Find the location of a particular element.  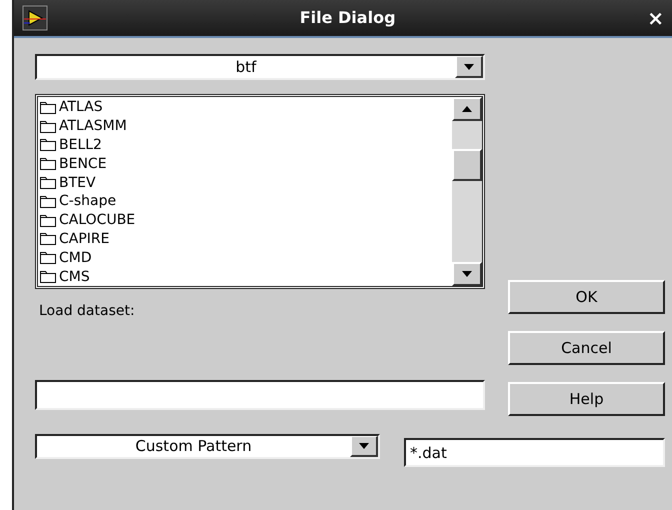

filter-dropdown: Custom Pattern is located at coordinates (207, 446).